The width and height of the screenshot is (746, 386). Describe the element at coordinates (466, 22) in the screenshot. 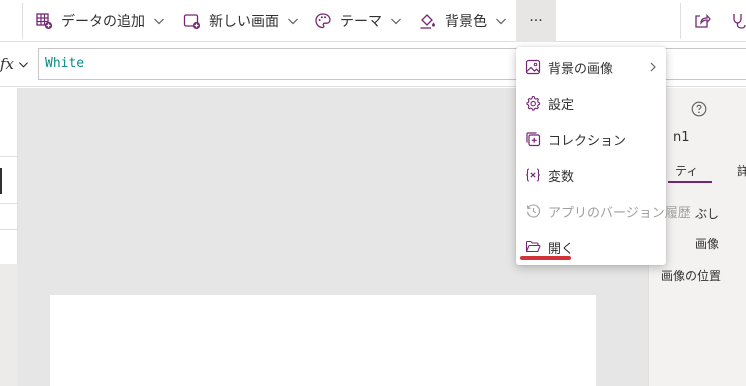

I see `background-color-label: 背景色` at that location.